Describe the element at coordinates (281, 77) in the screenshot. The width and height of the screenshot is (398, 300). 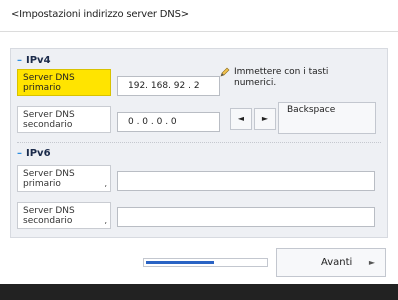
I see `hint-text: Immettere con i tasti numerici.` at that location.